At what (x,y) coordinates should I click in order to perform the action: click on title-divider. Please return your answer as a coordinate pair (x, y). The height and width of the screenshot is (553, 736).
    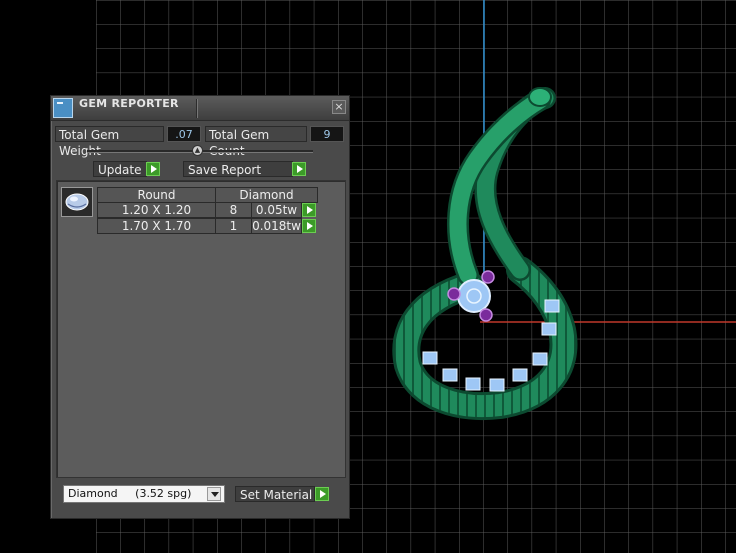
    Looking at the image, I should click on (196, 108).